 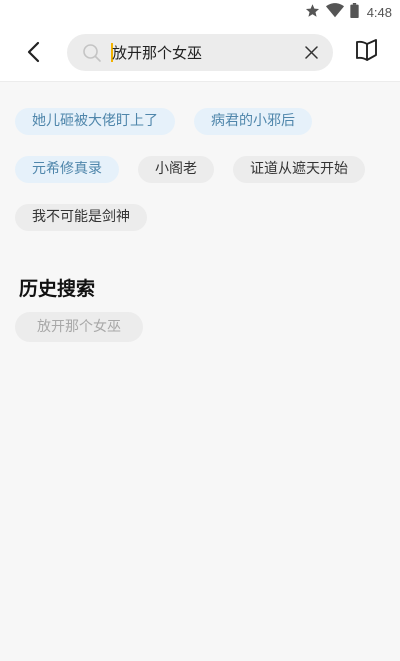 I want to click on hot-tag: 病君的小邪后, so click(x=253, y=121).